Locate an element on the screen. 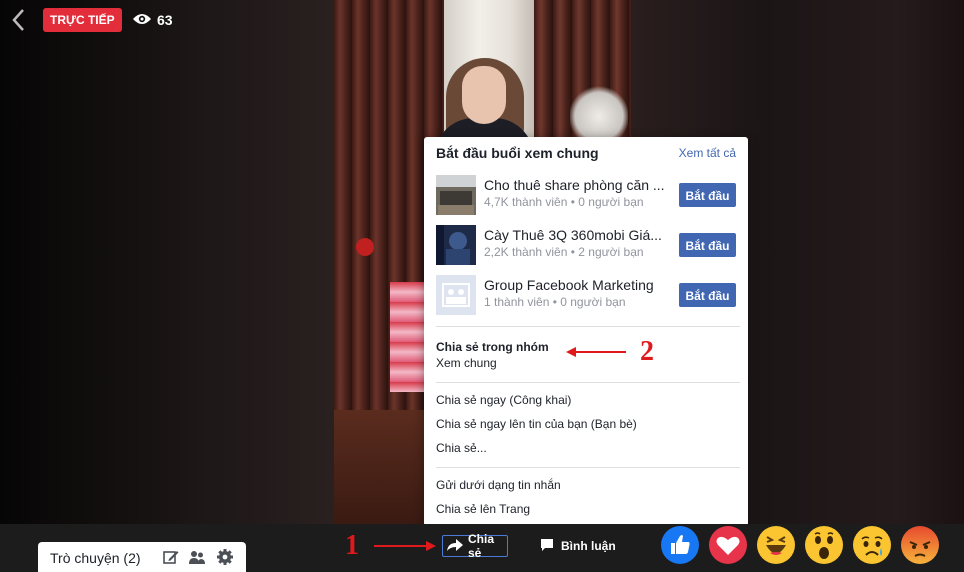 The height and width of the screenshot is (572, 964). annotation-number-1: 1 is located at coordinates (352, 545).